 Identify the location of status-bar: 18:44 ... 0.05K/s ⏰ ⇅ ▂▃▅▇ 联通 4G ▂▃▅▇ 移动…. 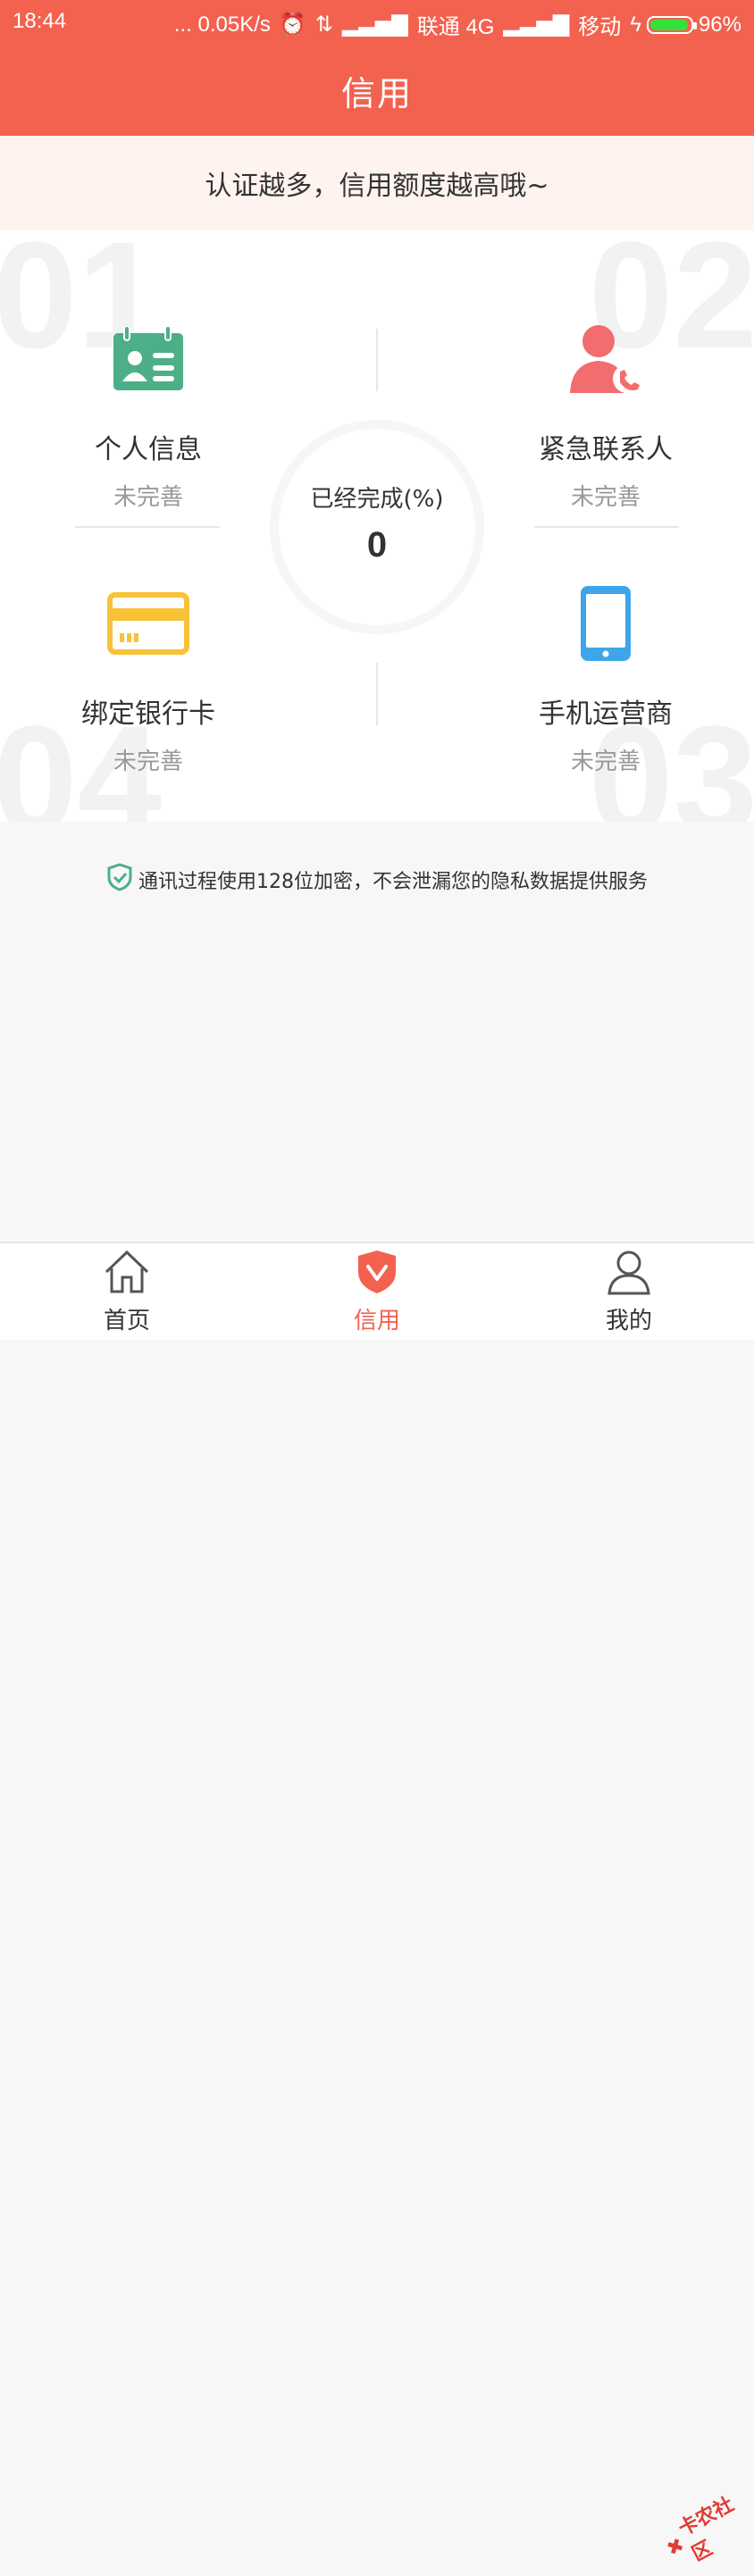
(377, 23).